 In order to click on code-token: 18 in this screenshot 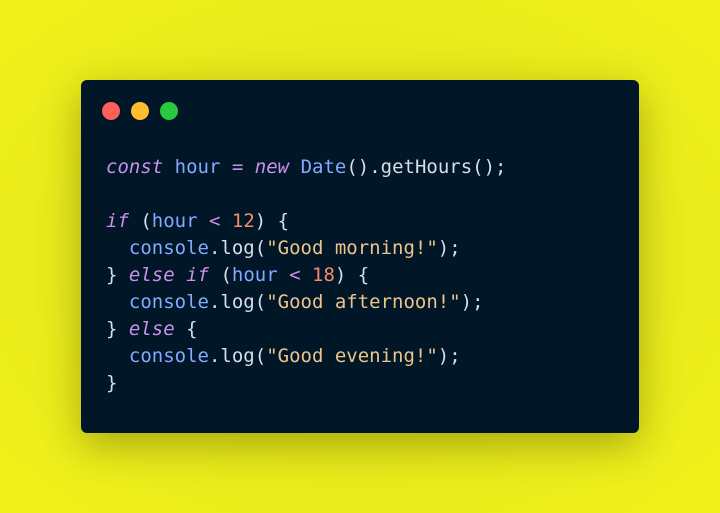, I will do `click(323, 275)`.